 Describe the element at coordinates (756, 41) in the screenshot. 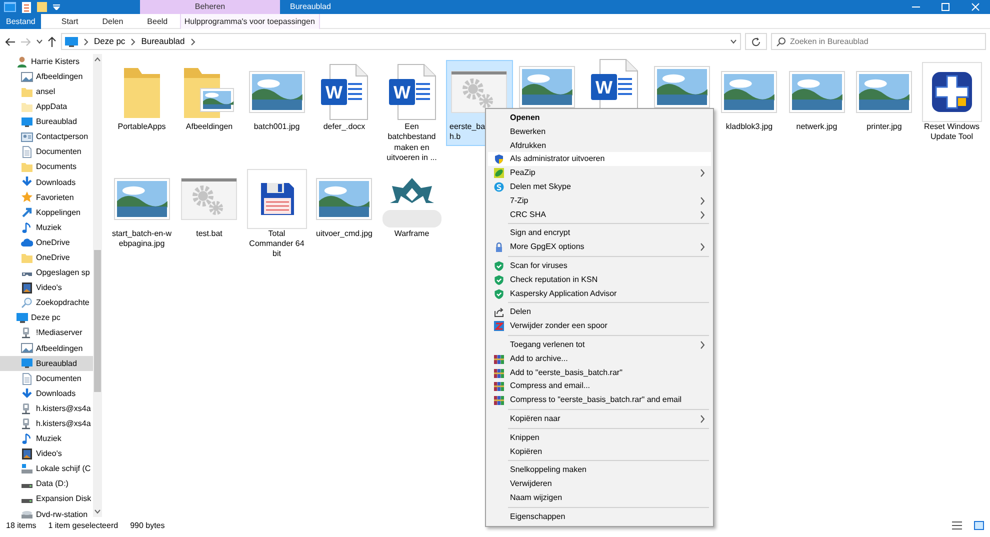

I see `refresh-button` at that location.